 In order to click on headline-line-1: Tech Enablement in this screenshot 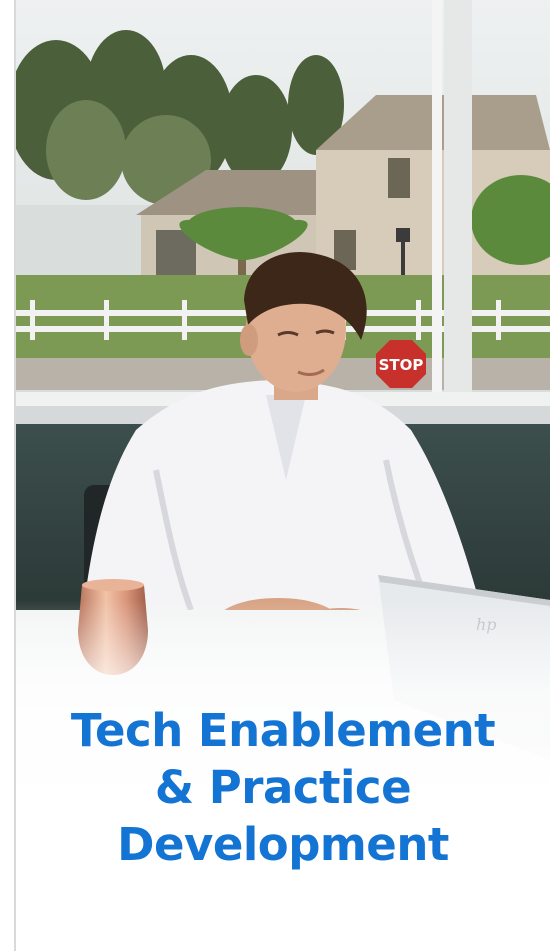, I will do `click(283, 731)`.